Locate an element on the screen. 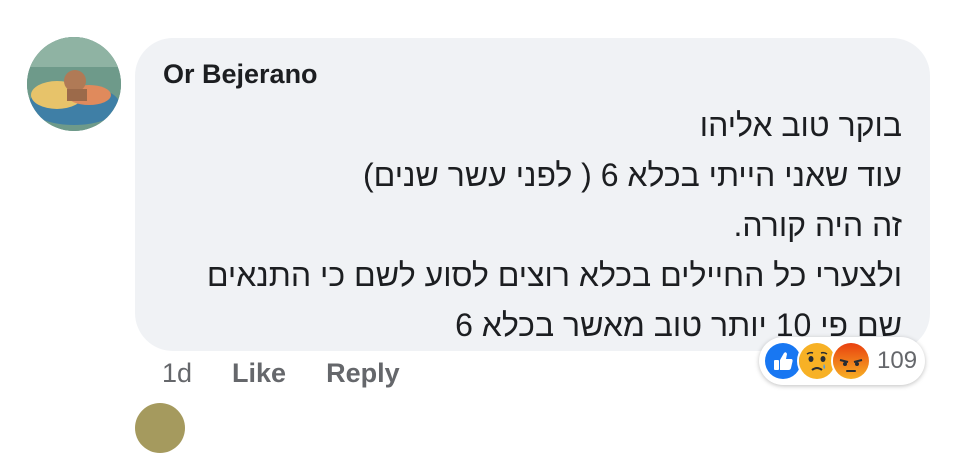 This screenshot has width=960, height=453. comment-line: עוד שאני הייתי בכלא 6 ( לפני עשר שנים) is located at coordinates (632, 175).